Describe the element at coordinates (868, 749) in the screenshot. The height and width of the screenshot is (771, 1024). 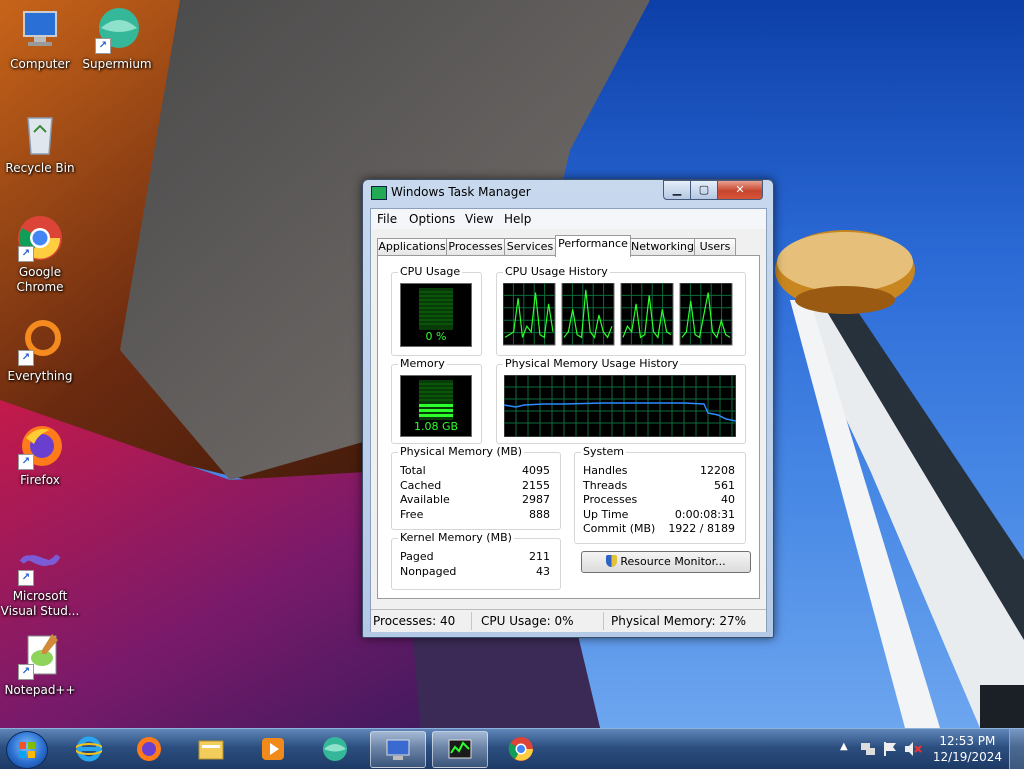
I see `network-icon` at that location.